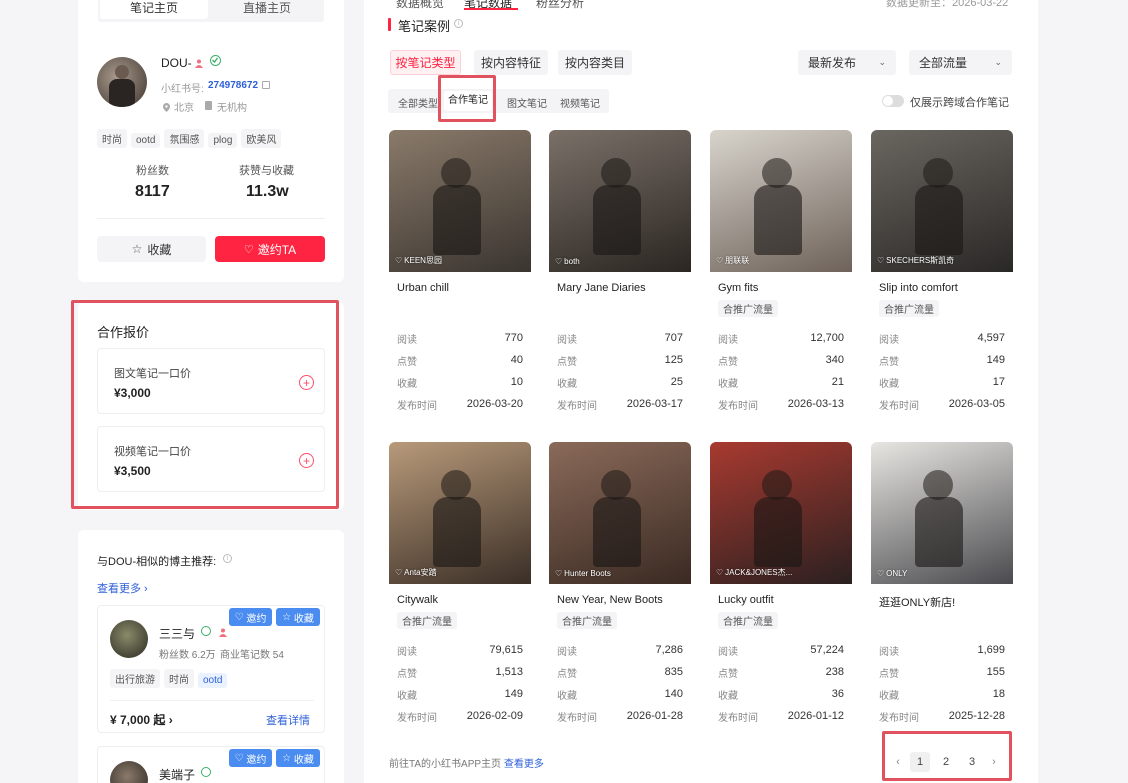 The width and height of the screenshot is (1128, 783). What do you see at coordinates (418, 260) in the screenshot?
I see `note-brand: ♡ KEEN思园` at bounding box center [418, 260].